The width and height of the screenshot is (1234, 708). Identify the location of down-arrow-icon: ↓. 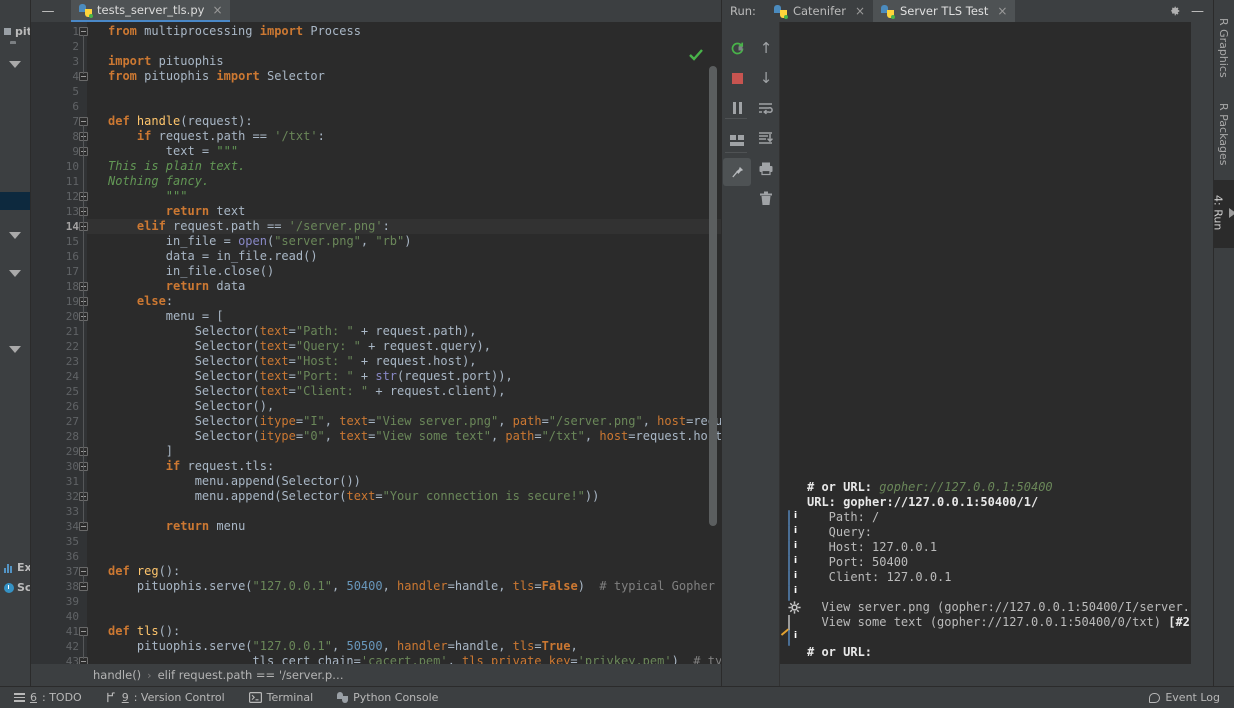
(766, 77).